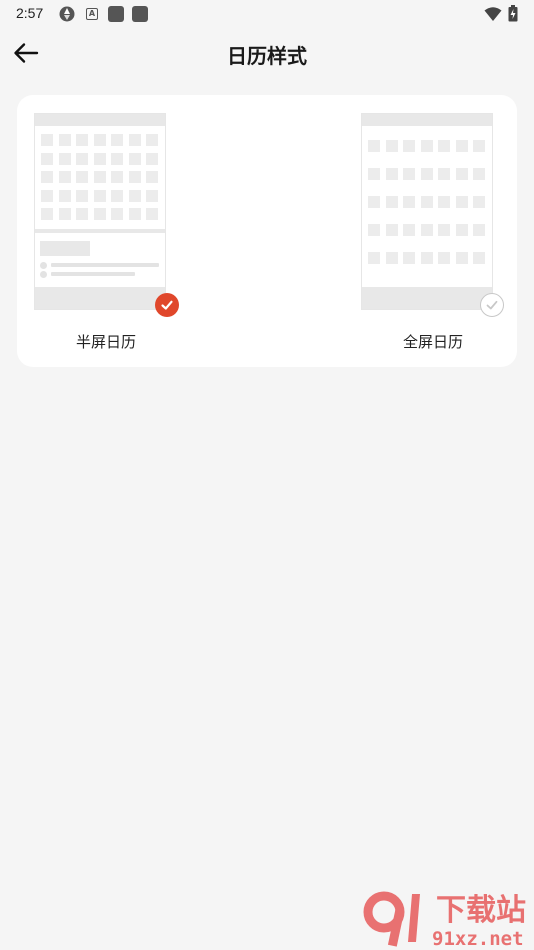  I want to click on watermark-logo: 下载站 91xz.net, so click(448, 918).